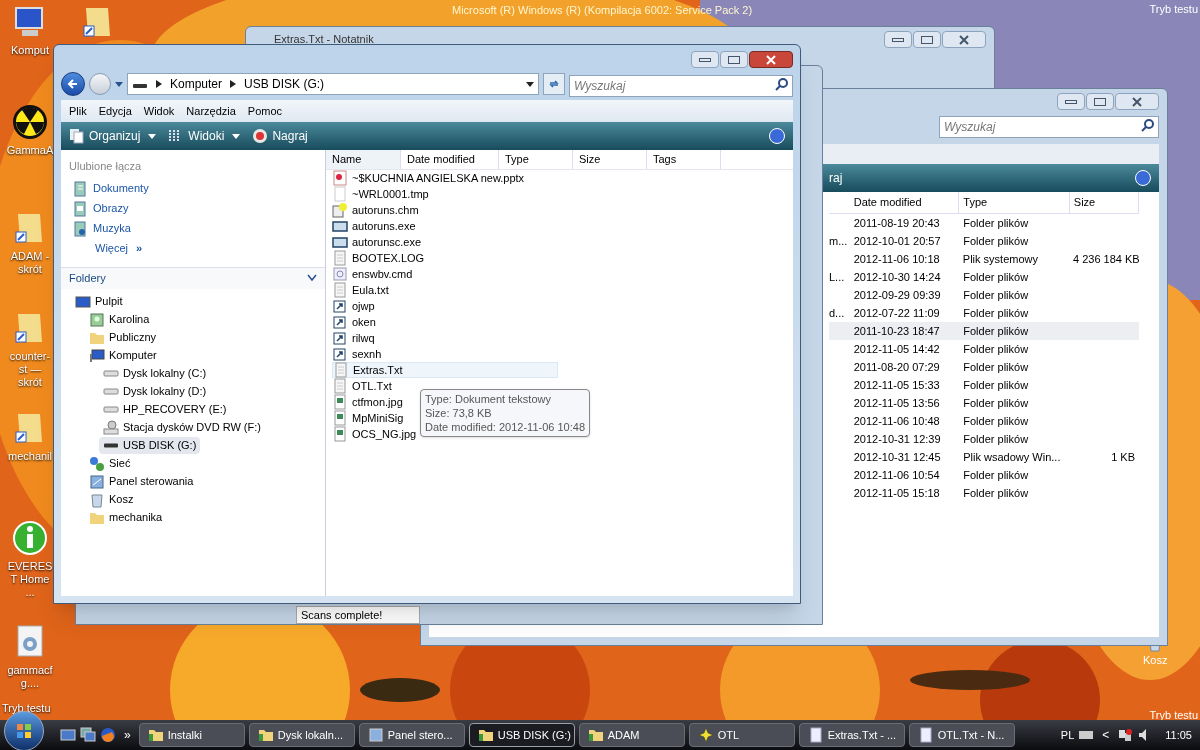 The width and height of the screenshot is (1200, 750). Describe the element at coordinates (459, 413) in the screenshot. I see `tooltip-line: Size: 73,8 KB` at that location.